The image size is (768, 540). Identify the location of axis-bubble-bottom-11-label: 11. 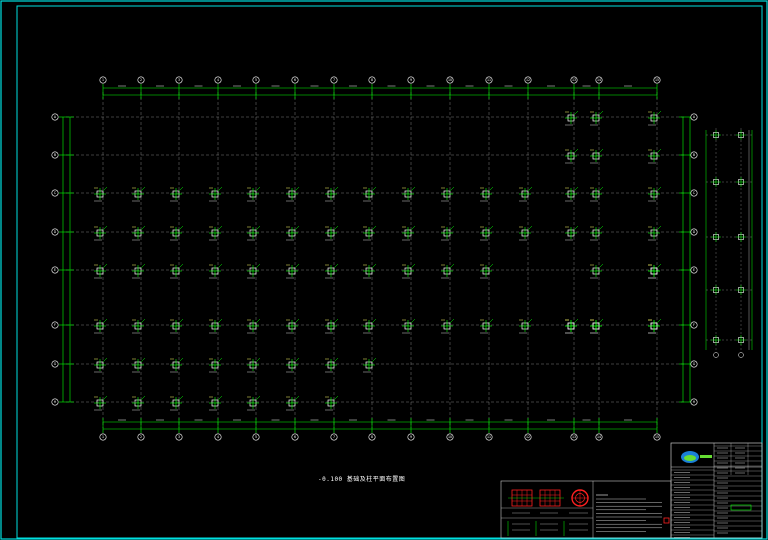
(489, 437).